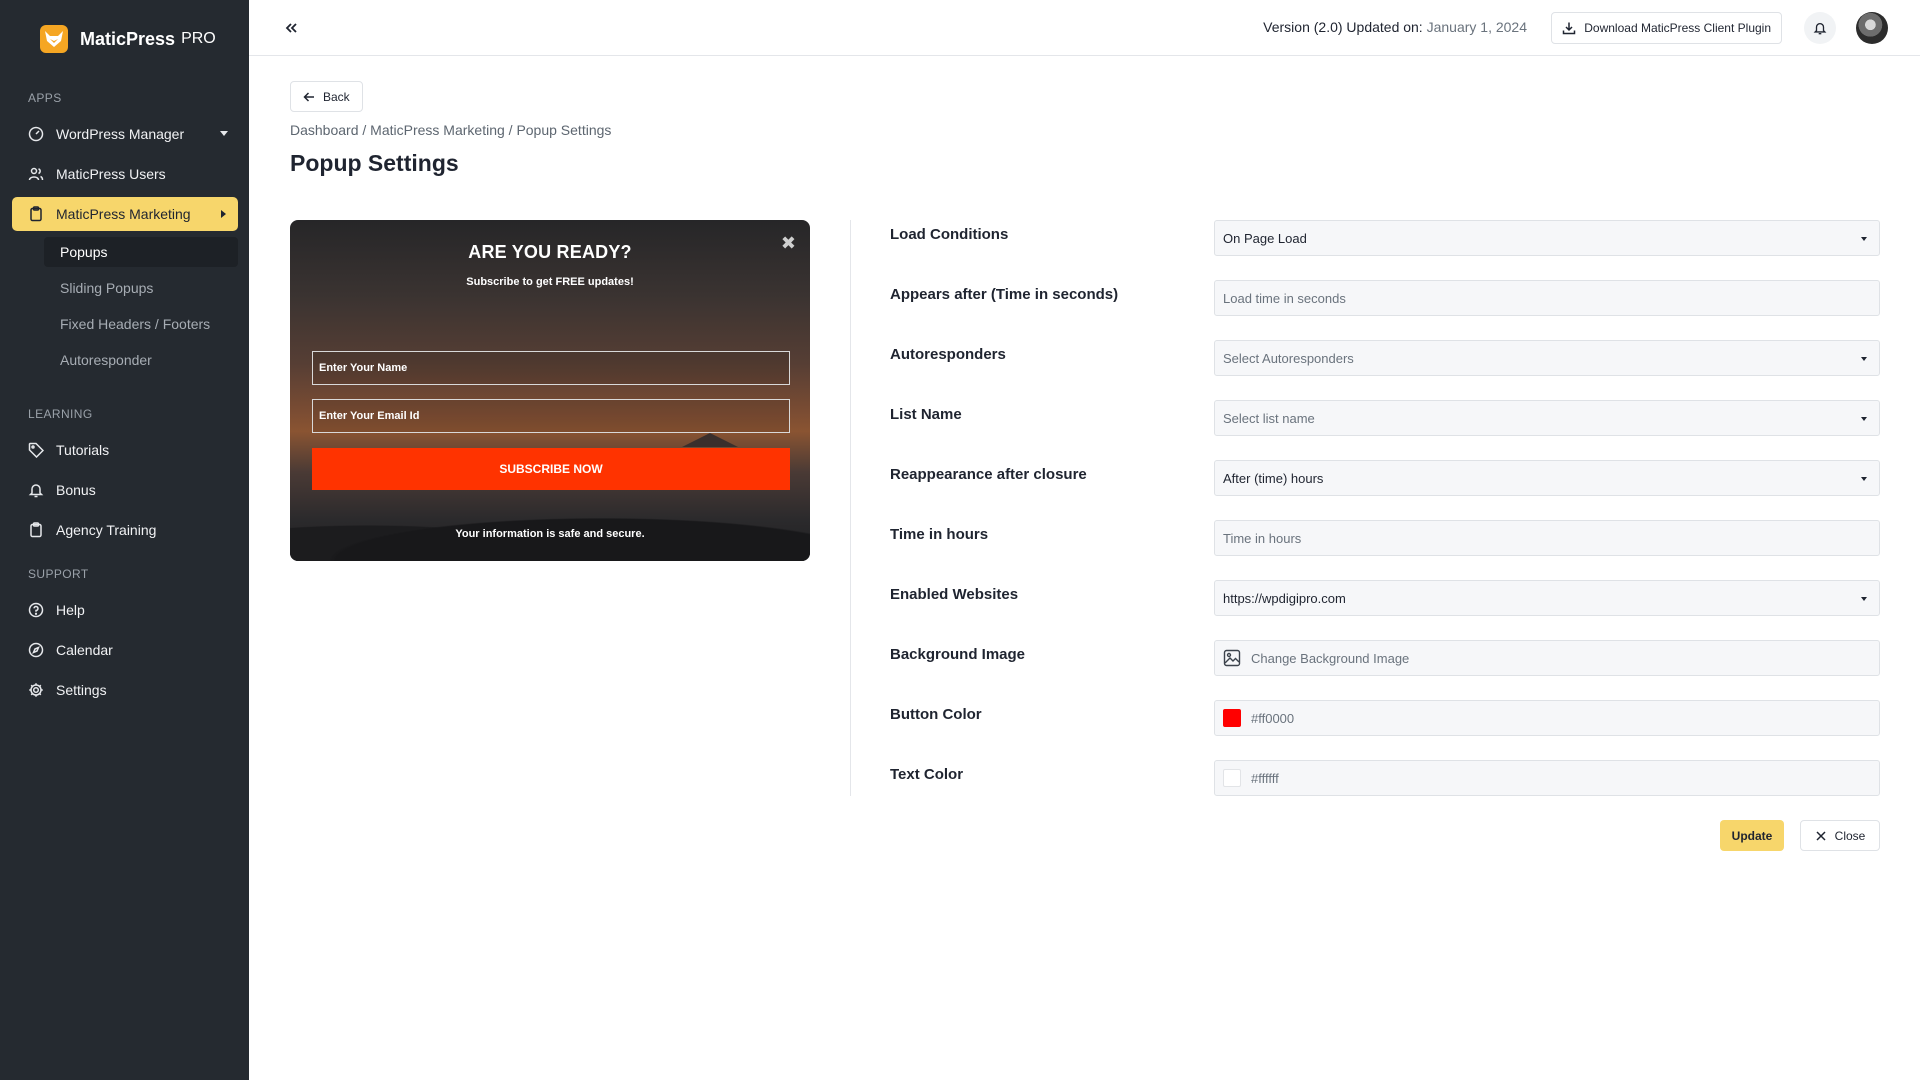  I want to click on brand-name: MaticPress, so click(128, 38).